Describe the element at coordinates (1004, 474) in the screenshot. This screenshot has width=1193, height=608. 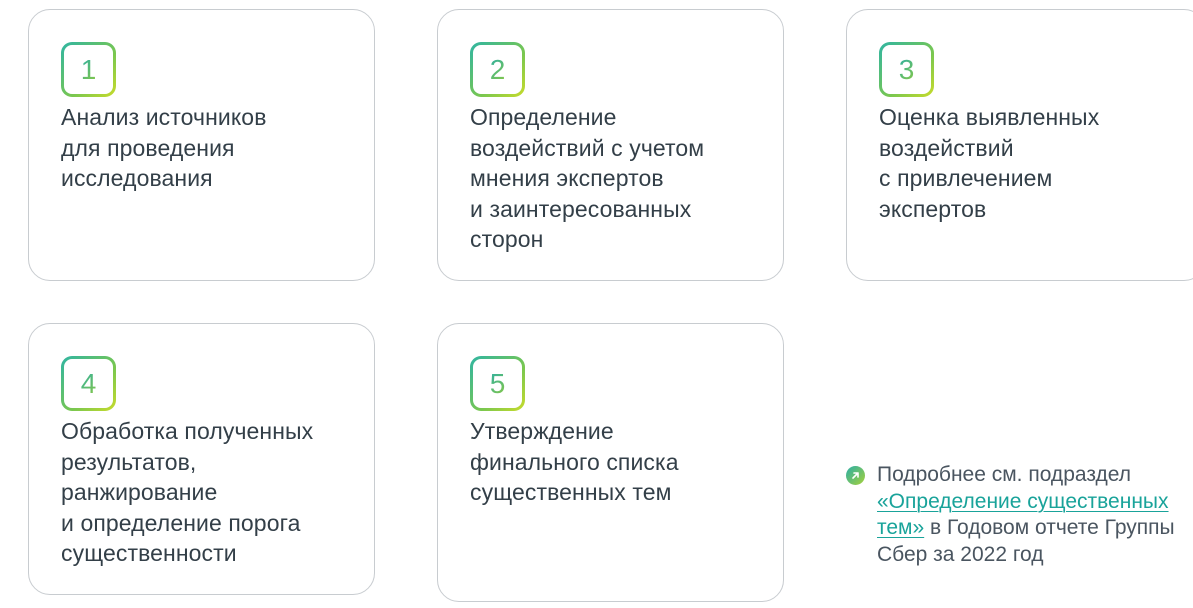
I see `reference-note-prefix: Подробнее см. подраздел` at that location.